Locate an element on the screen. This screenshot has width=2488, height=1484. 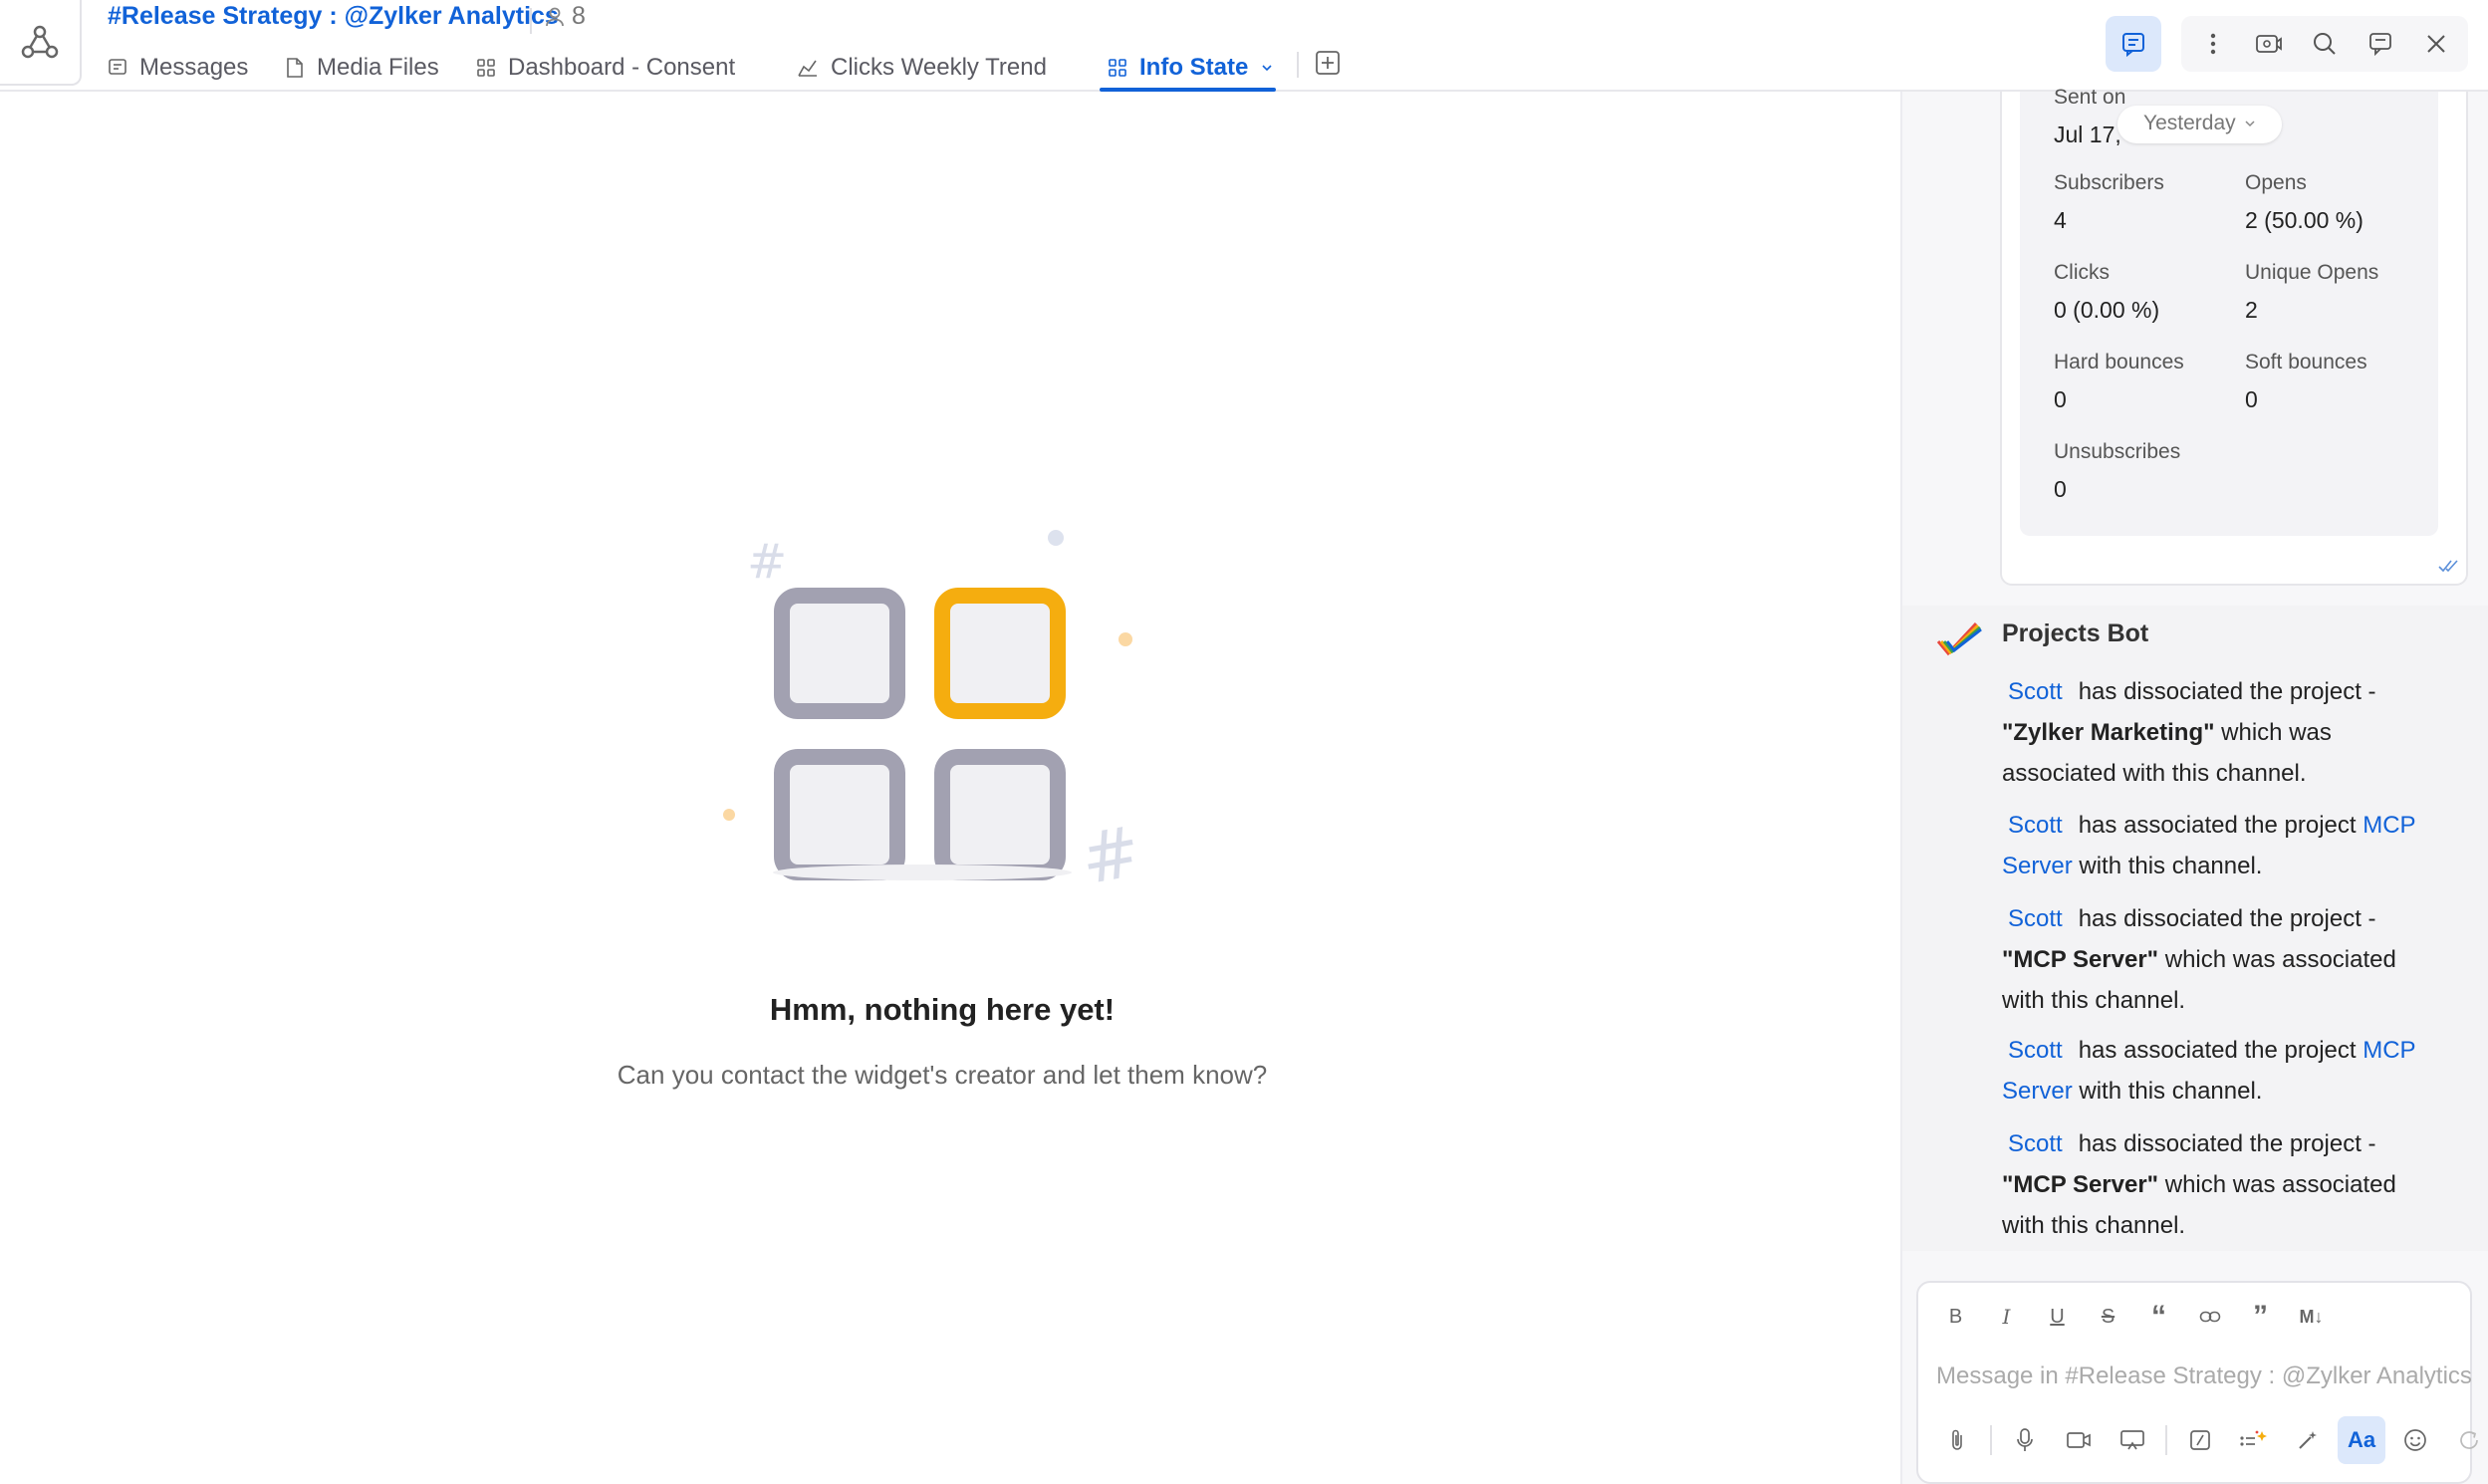
threads-button is located at coordinates (2380, 44).